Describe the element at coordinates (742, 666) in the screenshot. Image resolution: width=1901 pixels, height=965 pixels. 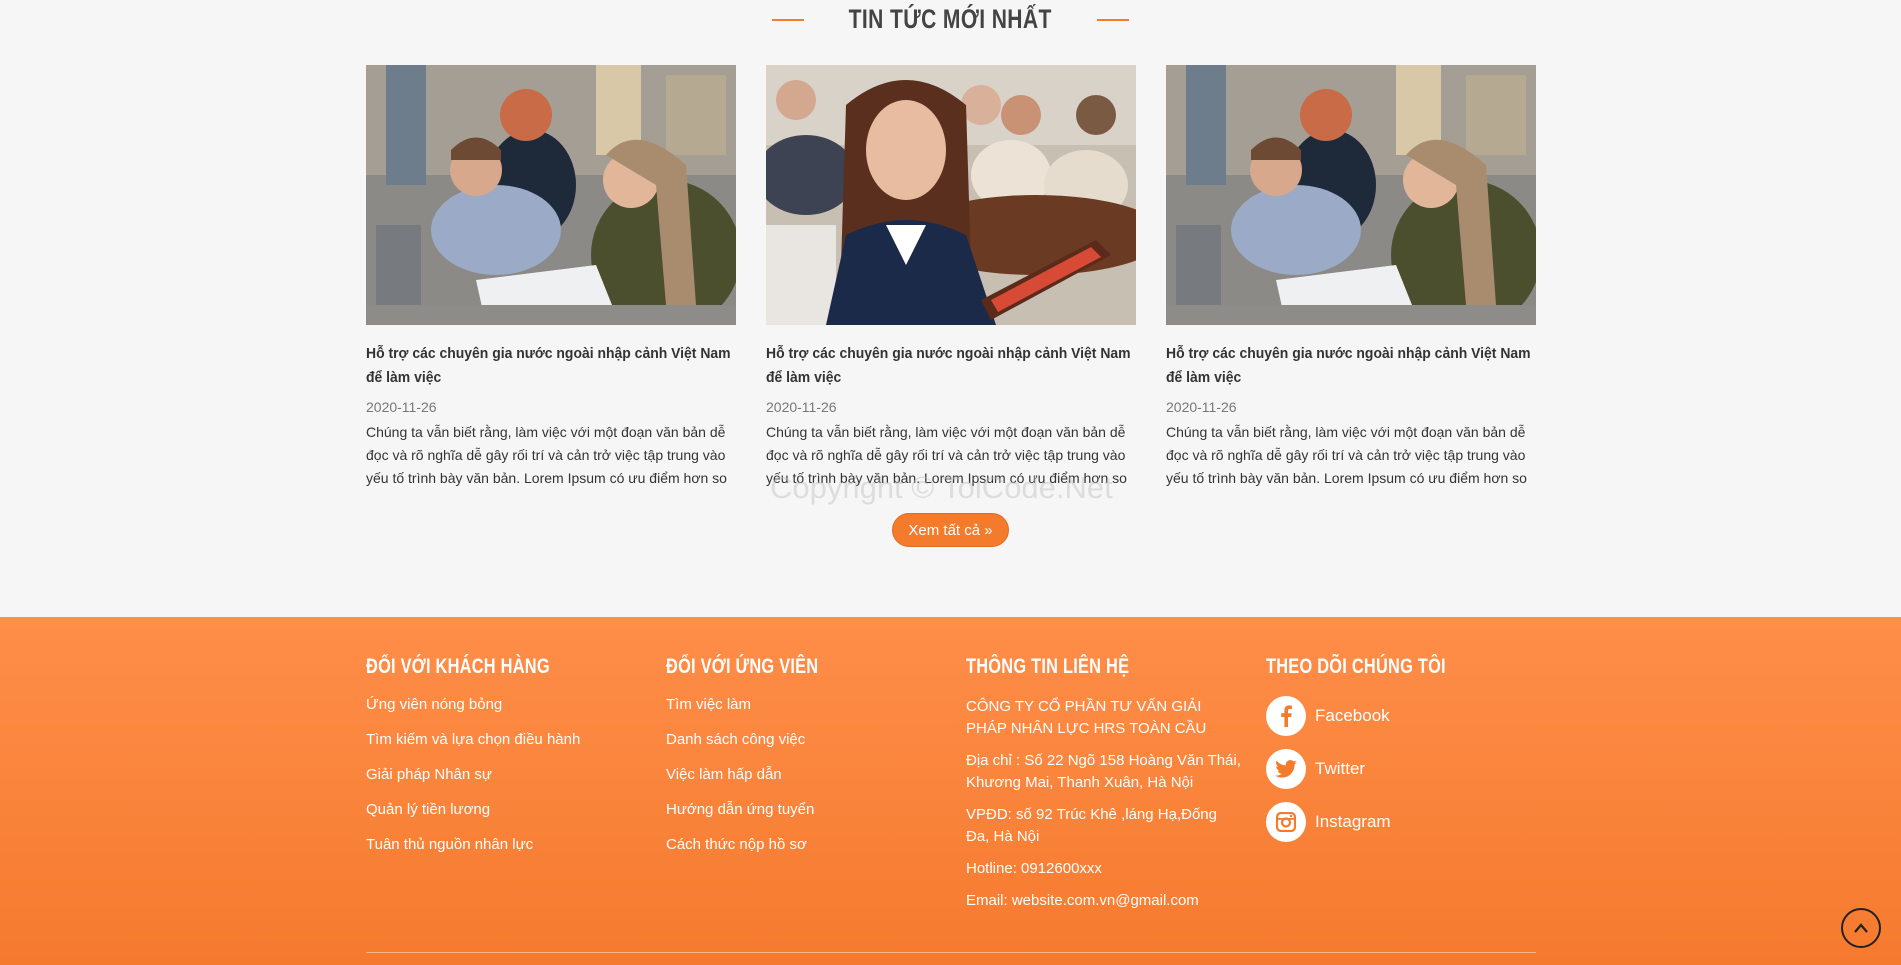
I see `footer-heading-candidates: ĐỐI VỚI ỨNG VIÊN` at that location.